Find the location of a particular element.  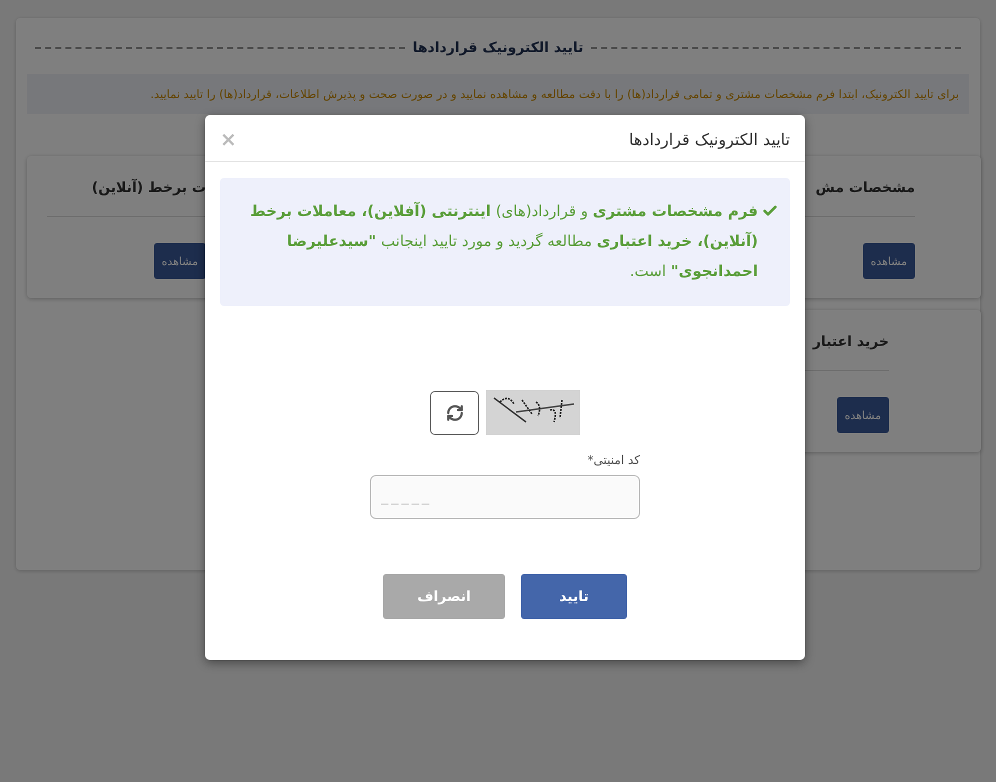

section-title: تایید الکترونیک قراردادها is located at coordinates (498, 48).